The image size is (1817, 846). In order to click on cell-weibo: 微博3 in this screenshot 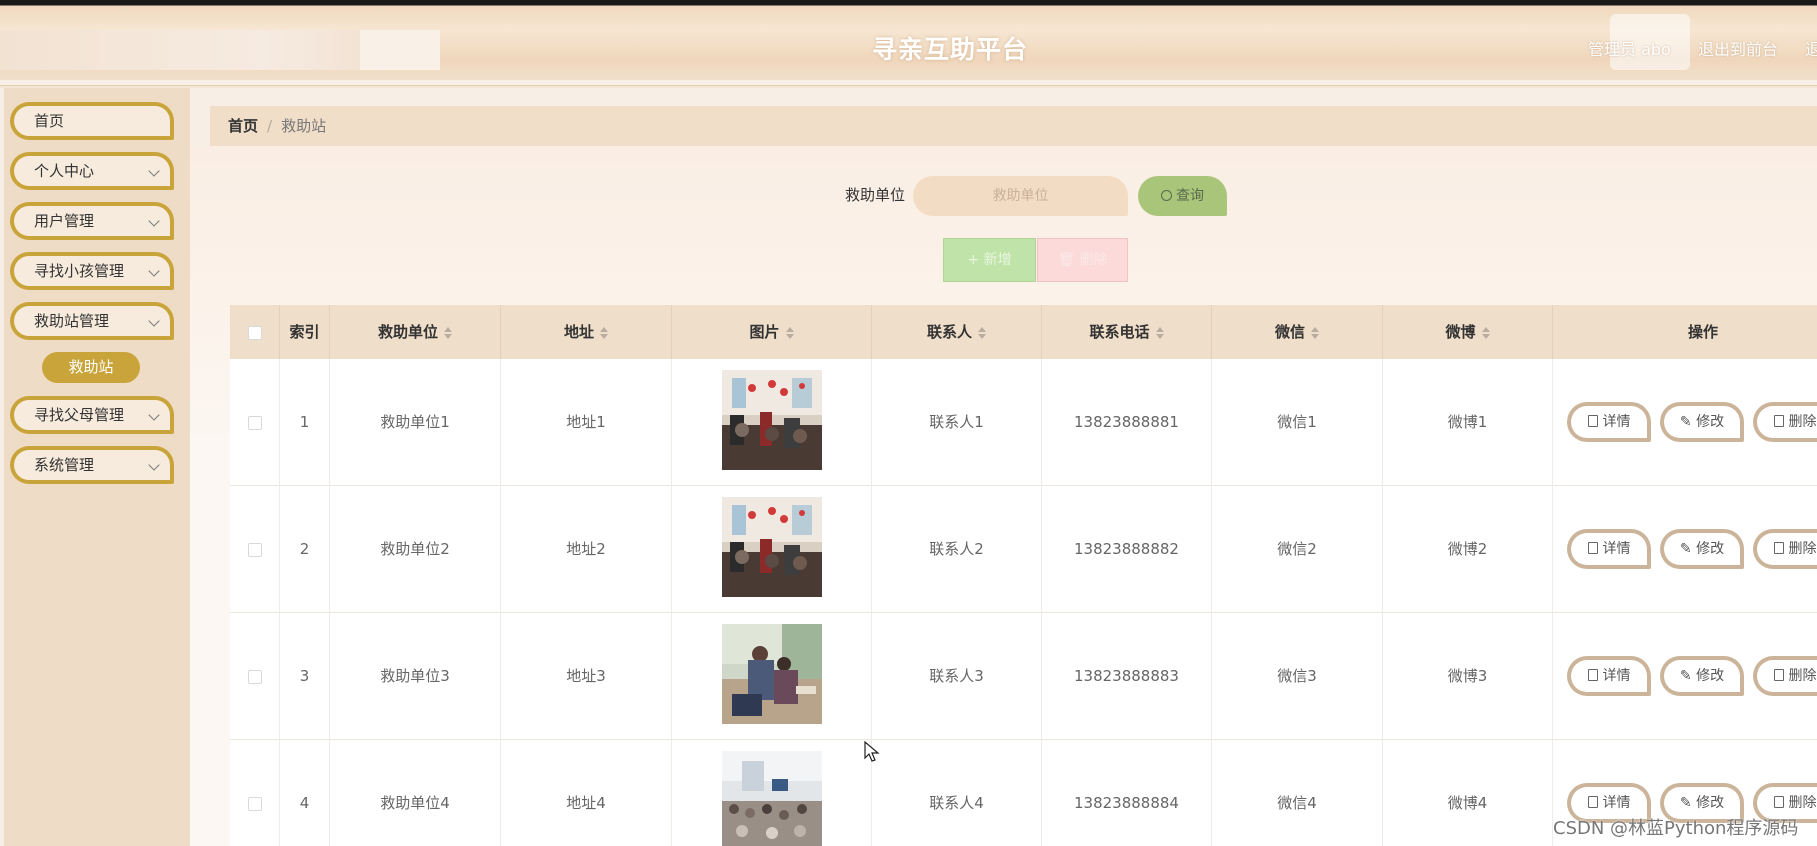, I will do `click(1468, 676)`.